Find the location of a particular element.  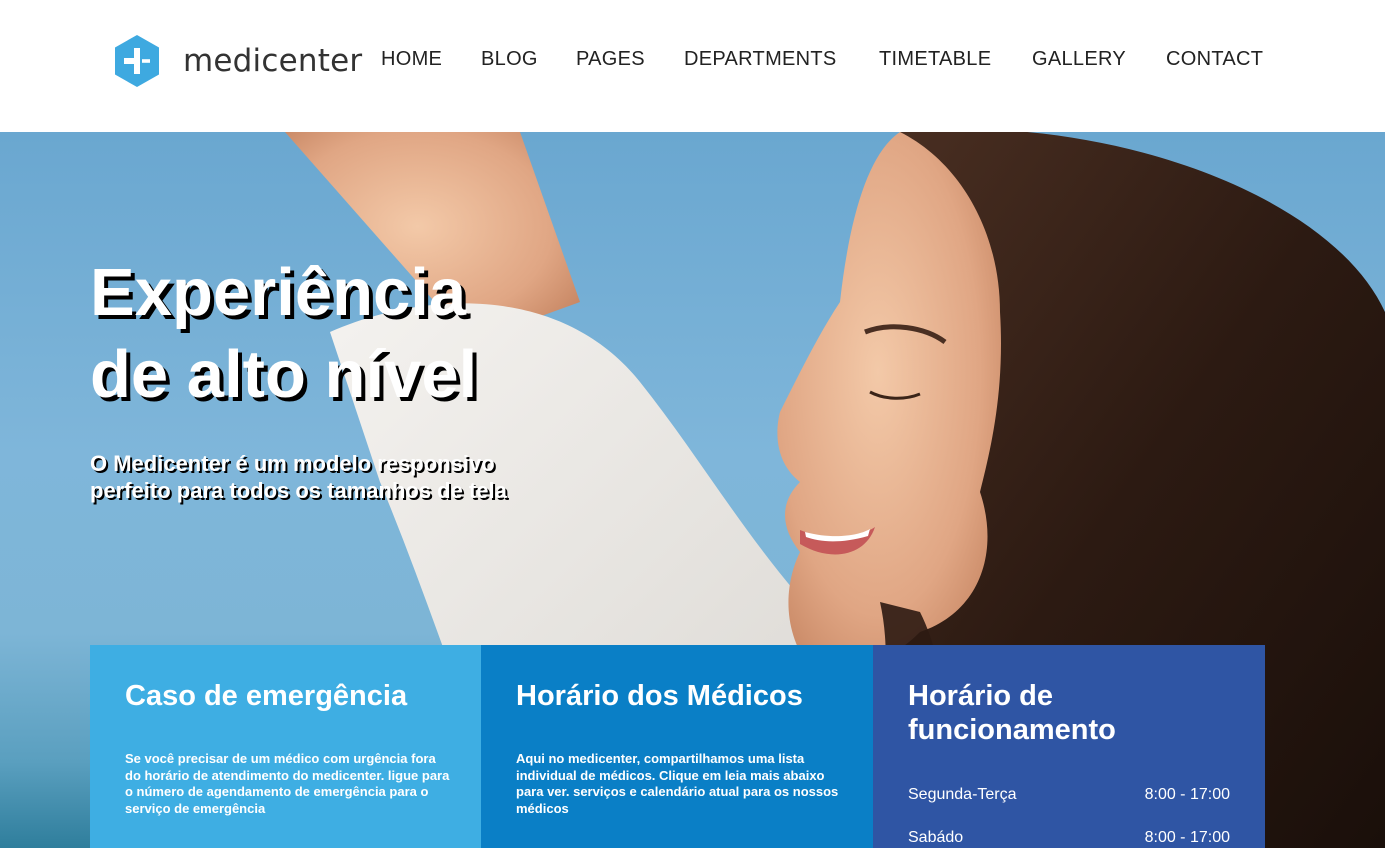

doctors-timetable-title: Horário dos Médicos is located at coordinates (659, 696).